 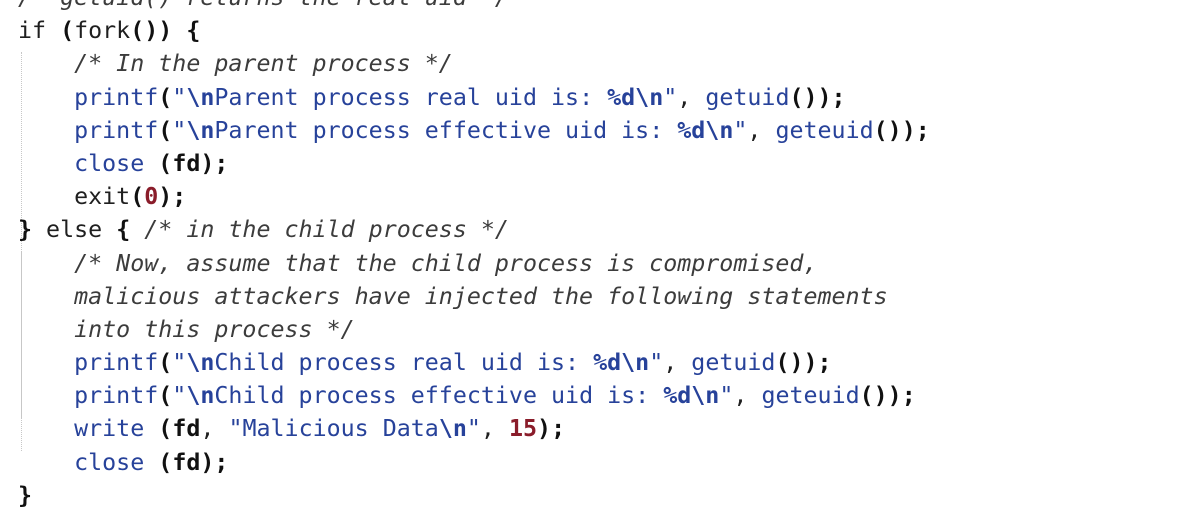 What do you see at coordinates (151, 197) in the screenshot?
I see `code-token: 0` at bounding box center [151, 197].